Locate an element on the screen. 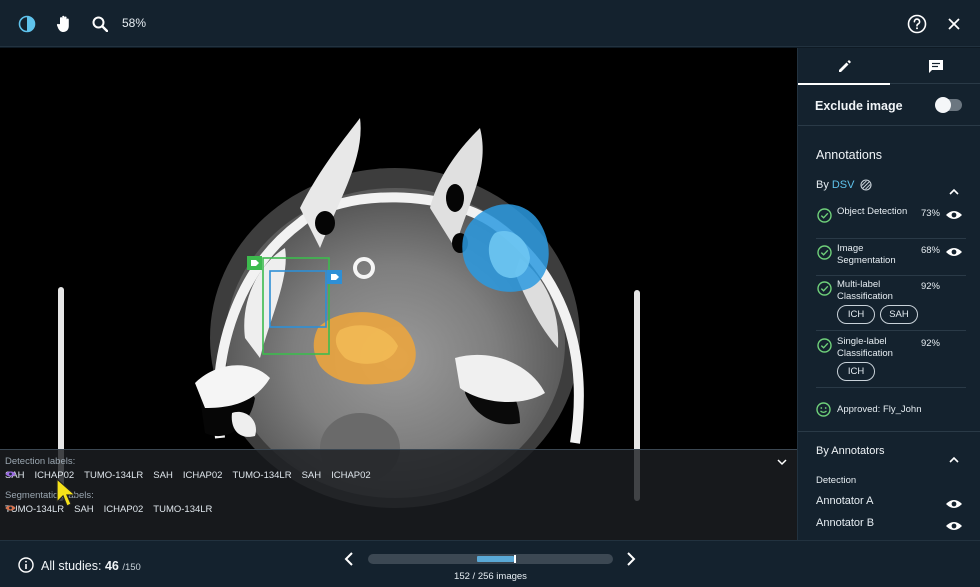 This screenshot has width=980, height=587. annotation-item: Image Segmentation 68% is located at coordinates (891, 259).